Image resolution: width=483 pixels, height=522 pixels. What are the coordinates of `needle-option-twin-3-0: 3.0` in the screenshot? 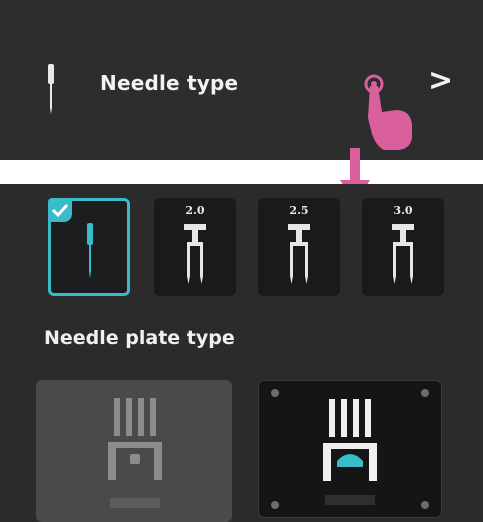 It's located at (403, 247).